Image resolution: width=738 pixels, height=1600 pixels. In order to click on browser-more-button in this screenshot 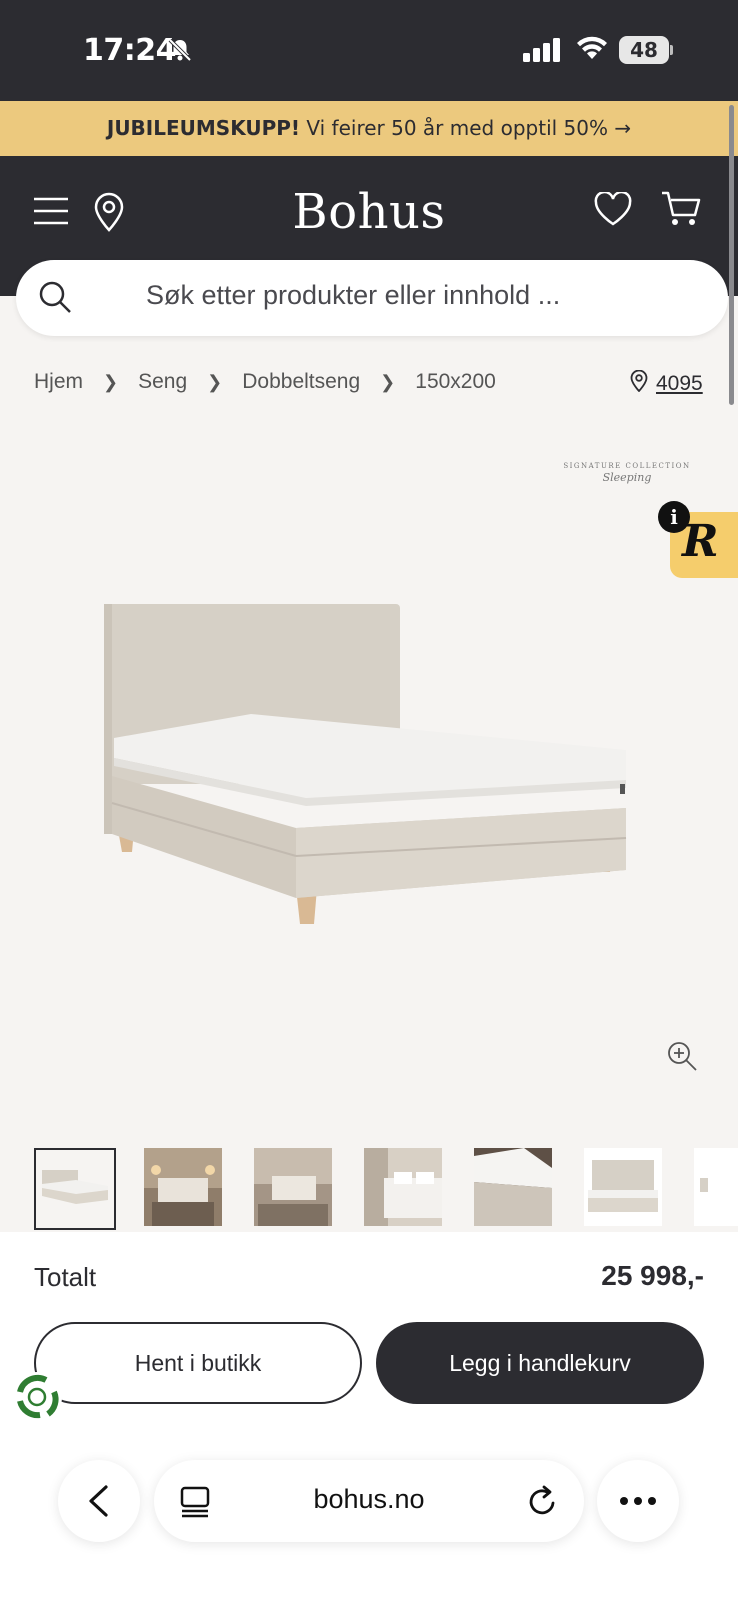, I will do `click(638, 1501)`.